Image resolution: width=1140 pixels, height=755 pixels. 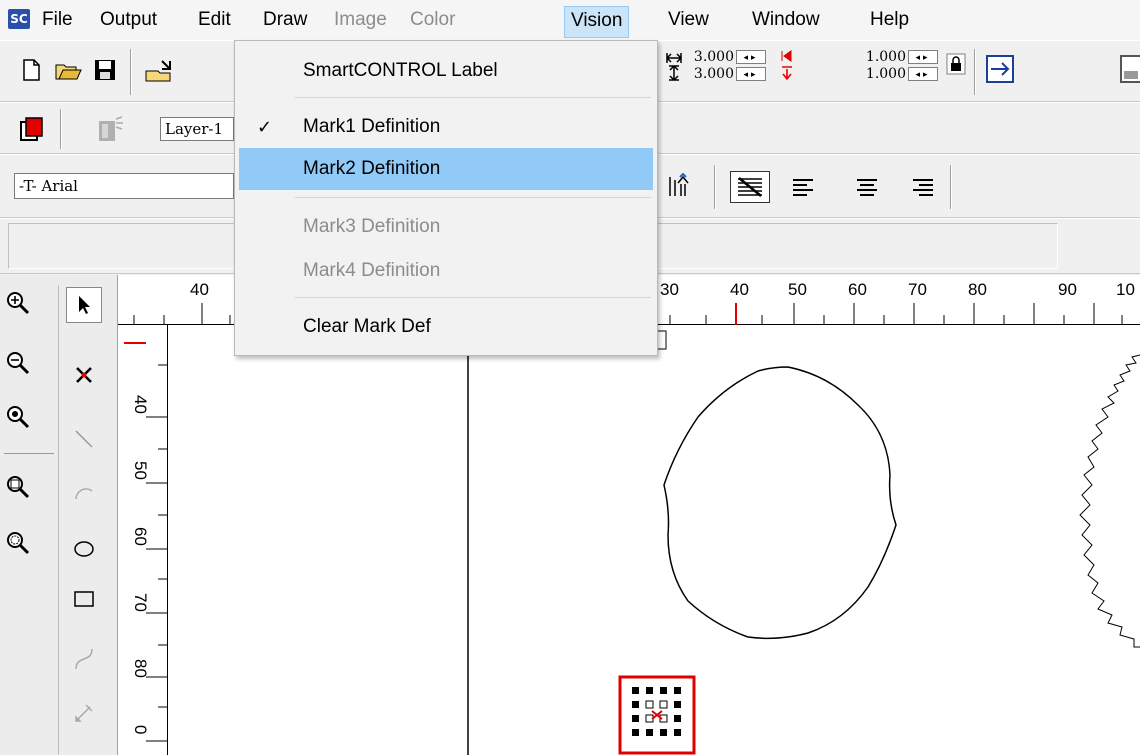 I want to click on zoom-in-icon, so click(x=18, y=303).